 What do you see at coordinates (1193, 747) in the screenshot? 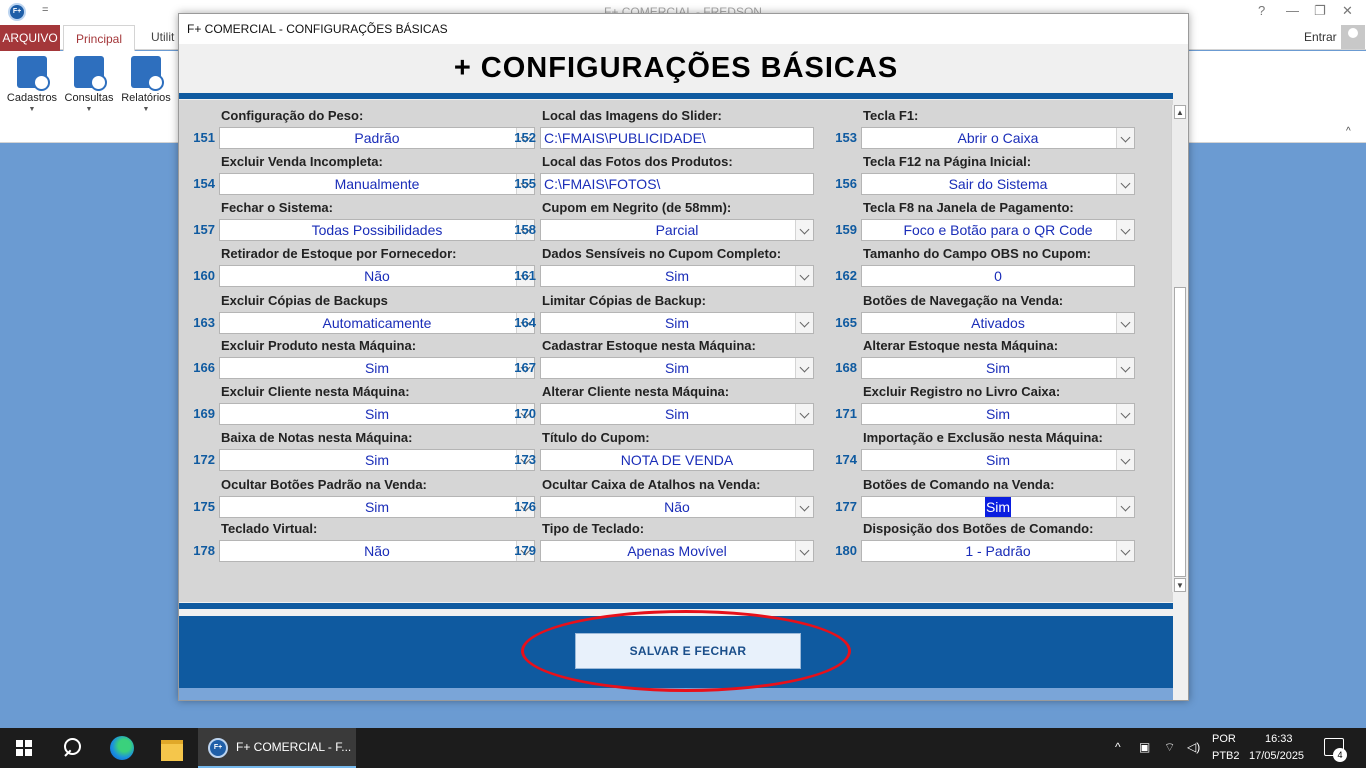
I see `volume-icon: ◁)` at bounding box center [1193, 747].